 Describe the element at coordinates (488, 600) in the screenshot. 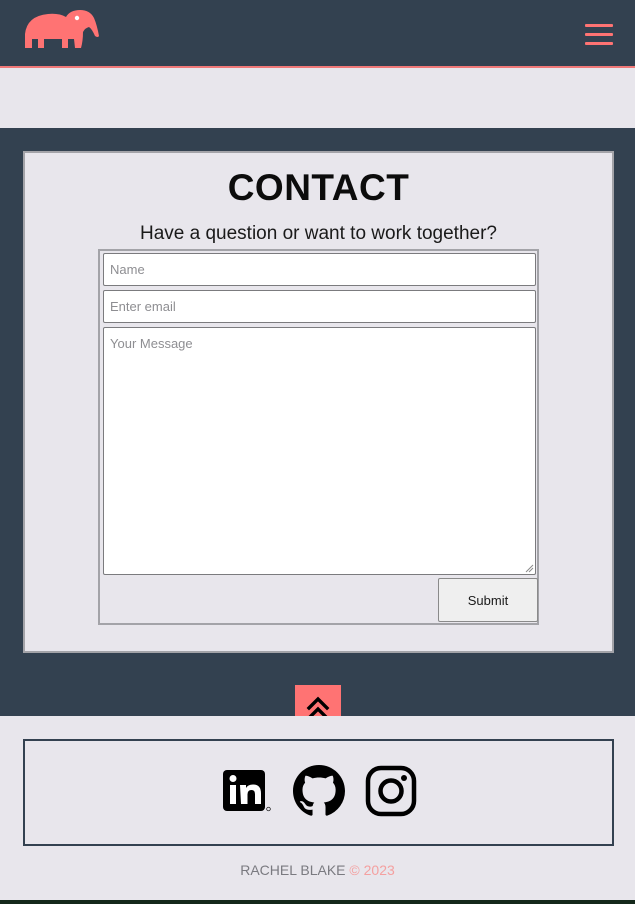

I see `submit-button: Submit` at that location.